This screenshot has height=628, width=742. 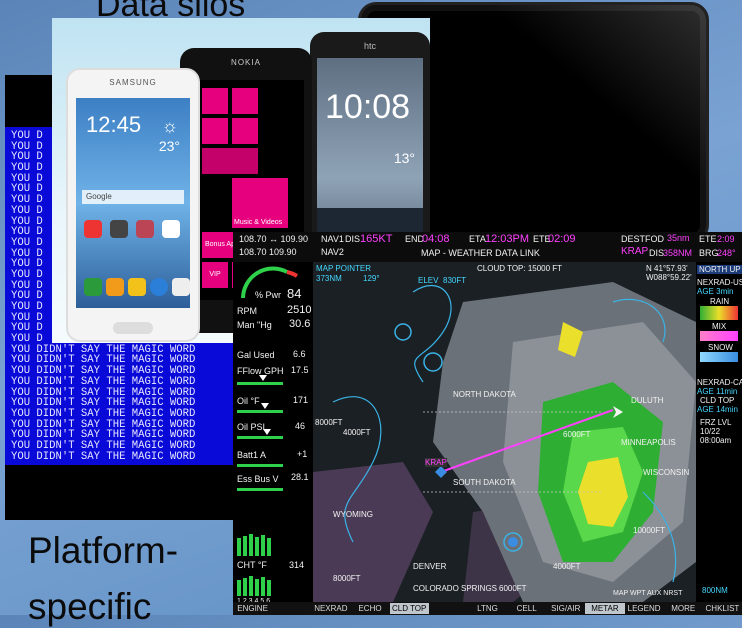 I want to click on krap-dis: 358NM, so click(x=678, y=253).